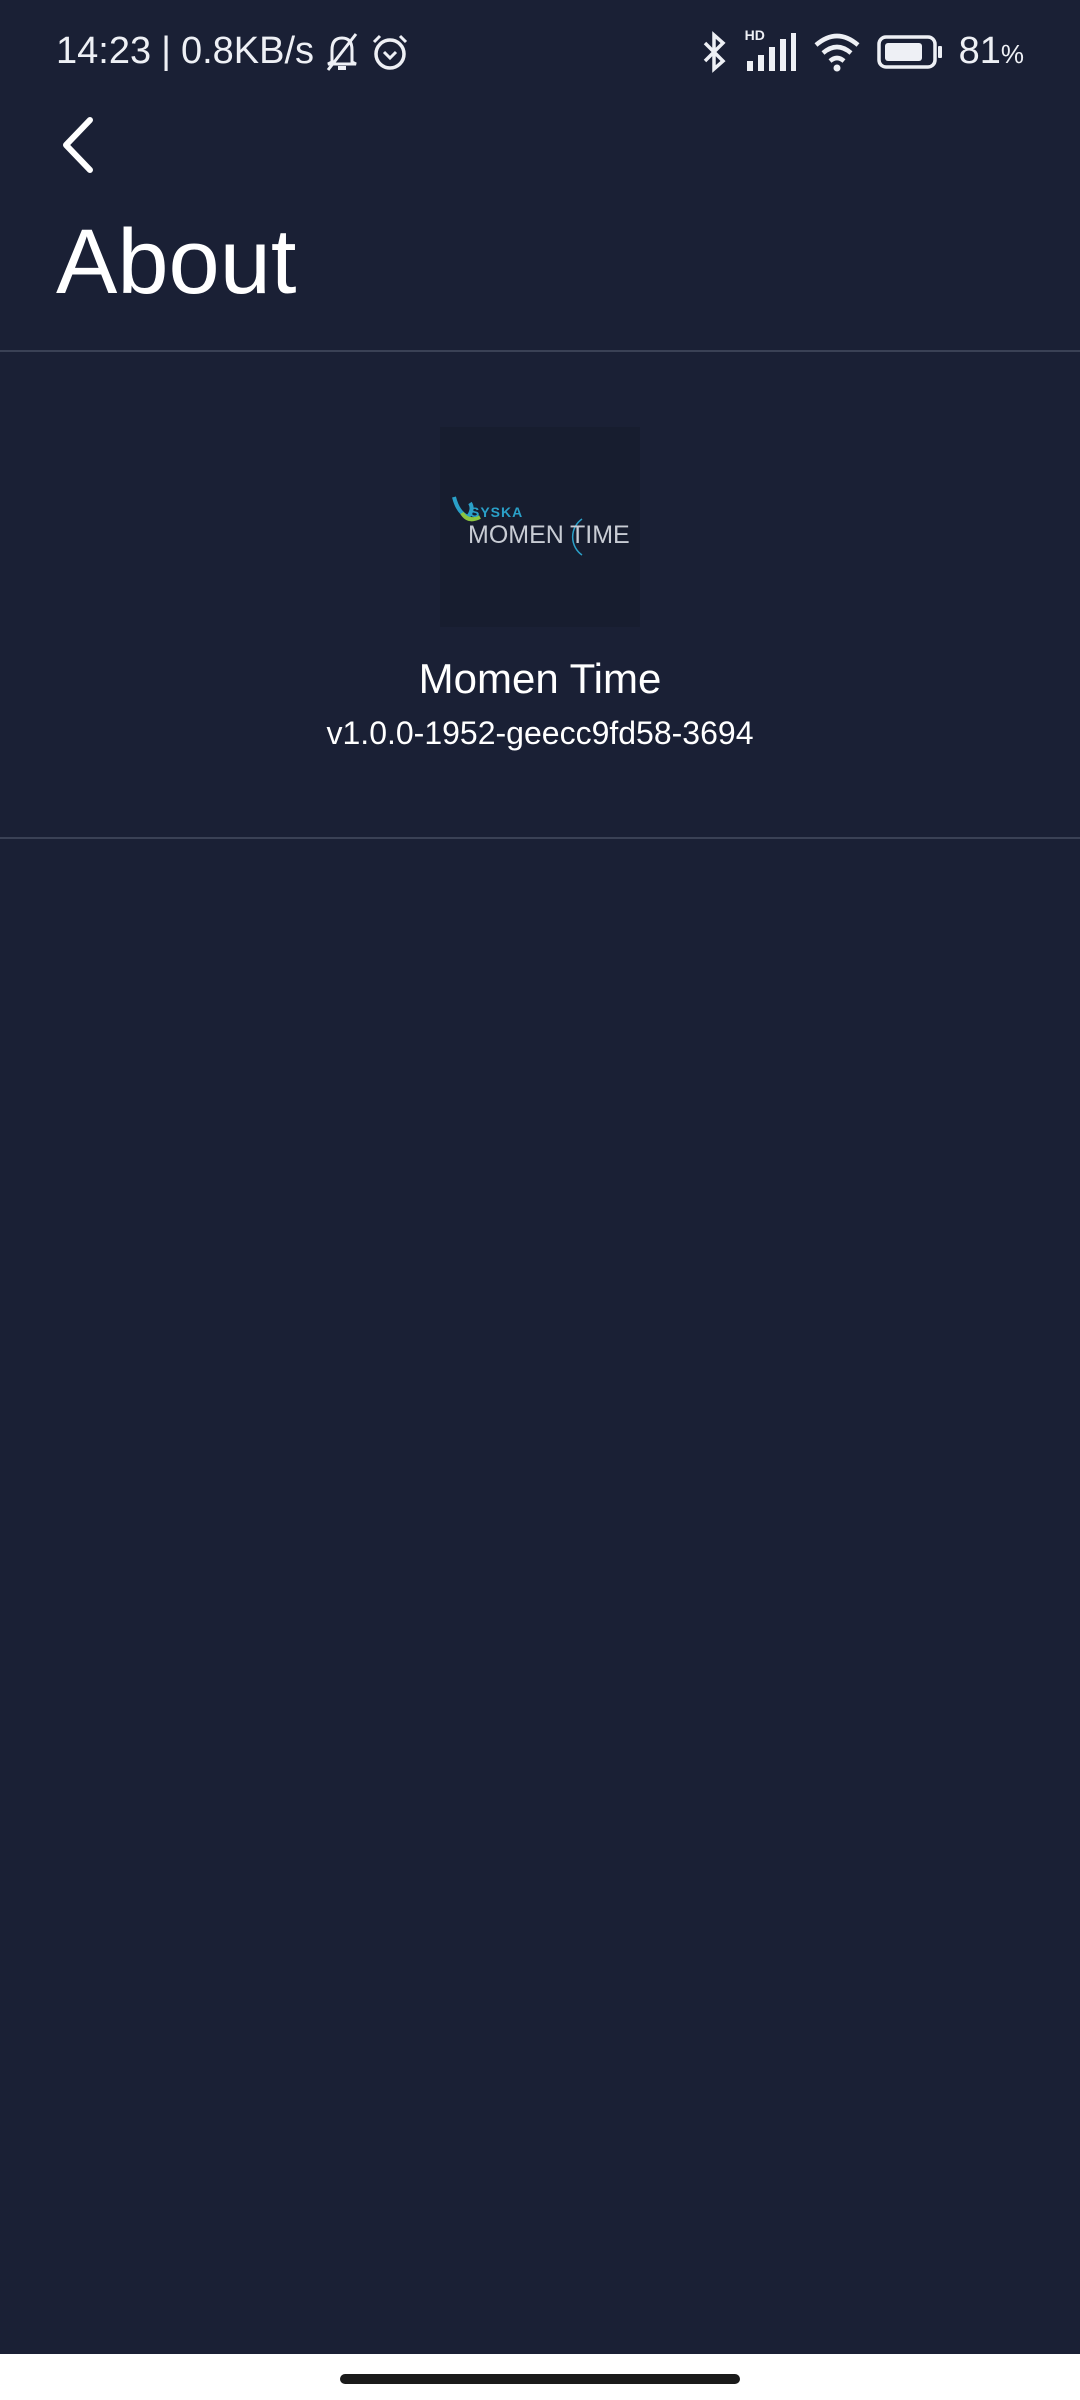 This screenshot has height=2400, width=1080. What do you see at coordinates (496, 512) in the screenshot?
I see `svg-text: SYSKA` at bounding box center [496, 512].